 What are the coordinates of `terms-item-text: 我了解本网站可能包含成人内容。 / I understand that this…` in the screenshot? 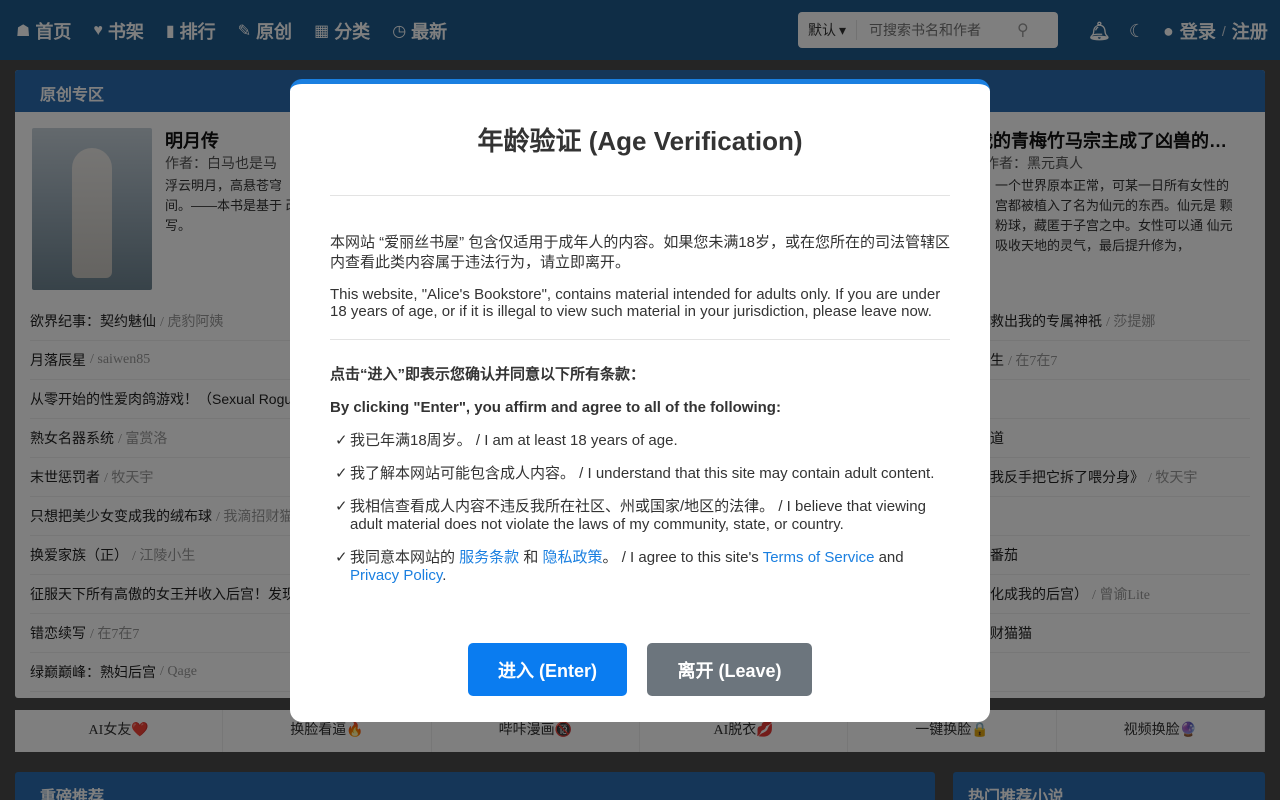 It's located at (642, 473).